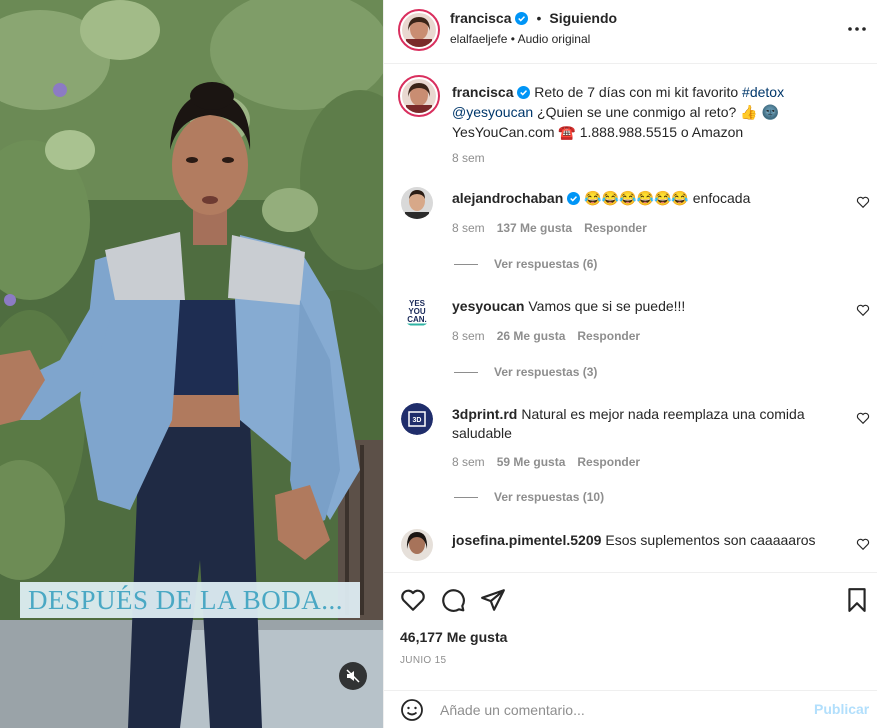  What do you see at coordinates (549, 497) in the screenshot?
I see `view-replies-label: Ver respuestas (10)` at bounding box center [549, 497].